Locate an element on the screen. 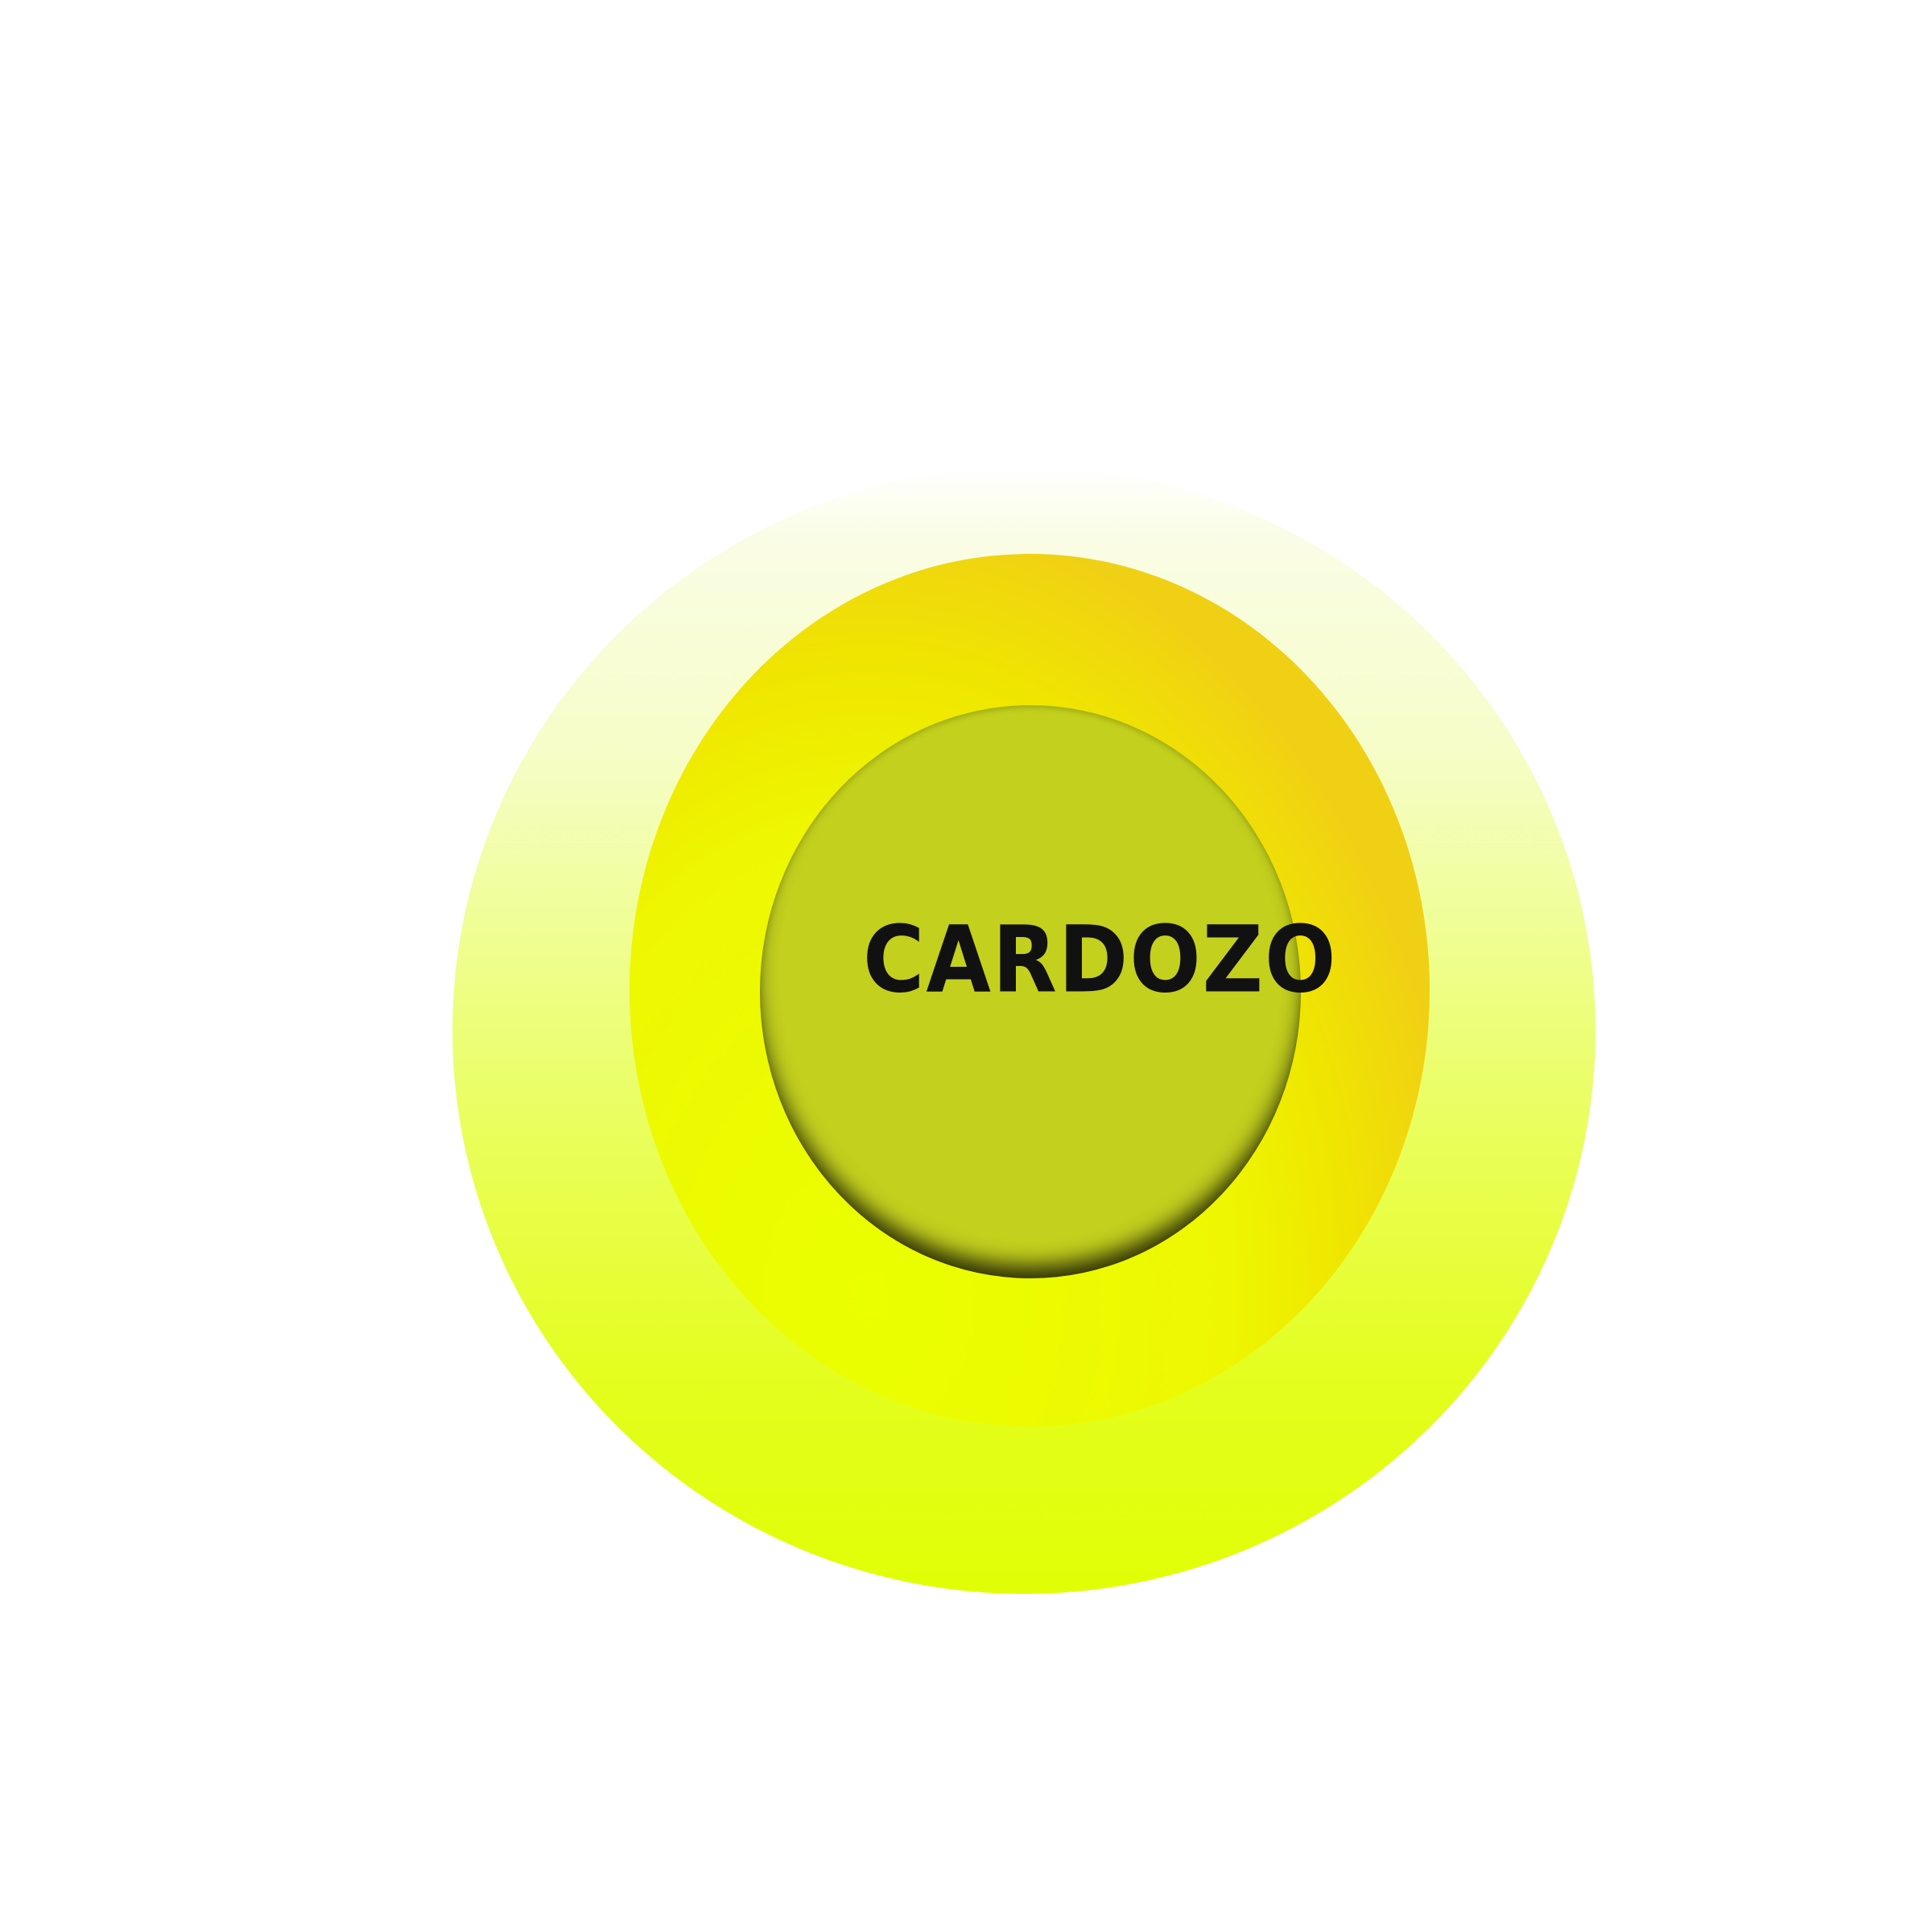  logo-brand-text: CARDOZO is located at coordinates (1100, 959).